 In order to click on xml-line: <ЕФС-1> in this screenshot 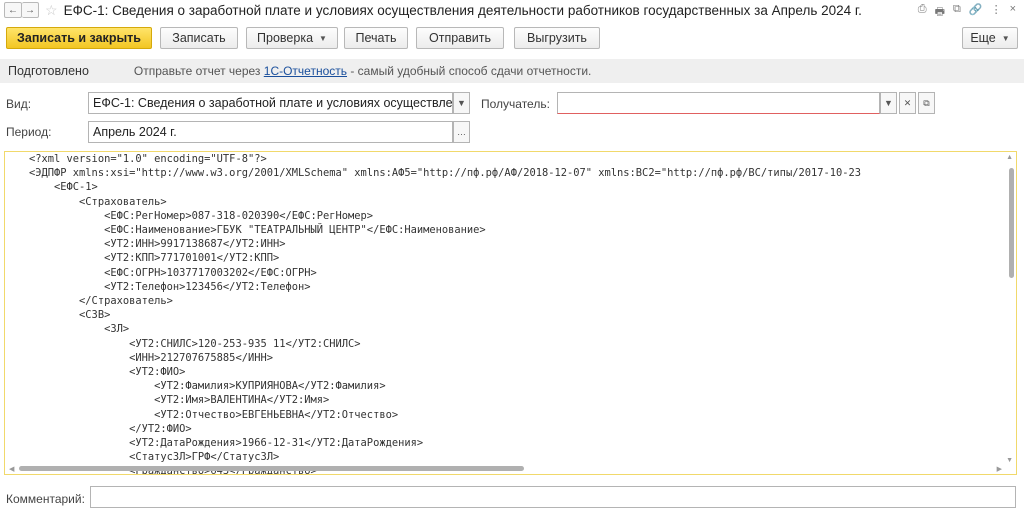, I will do `click(63, 187)`.